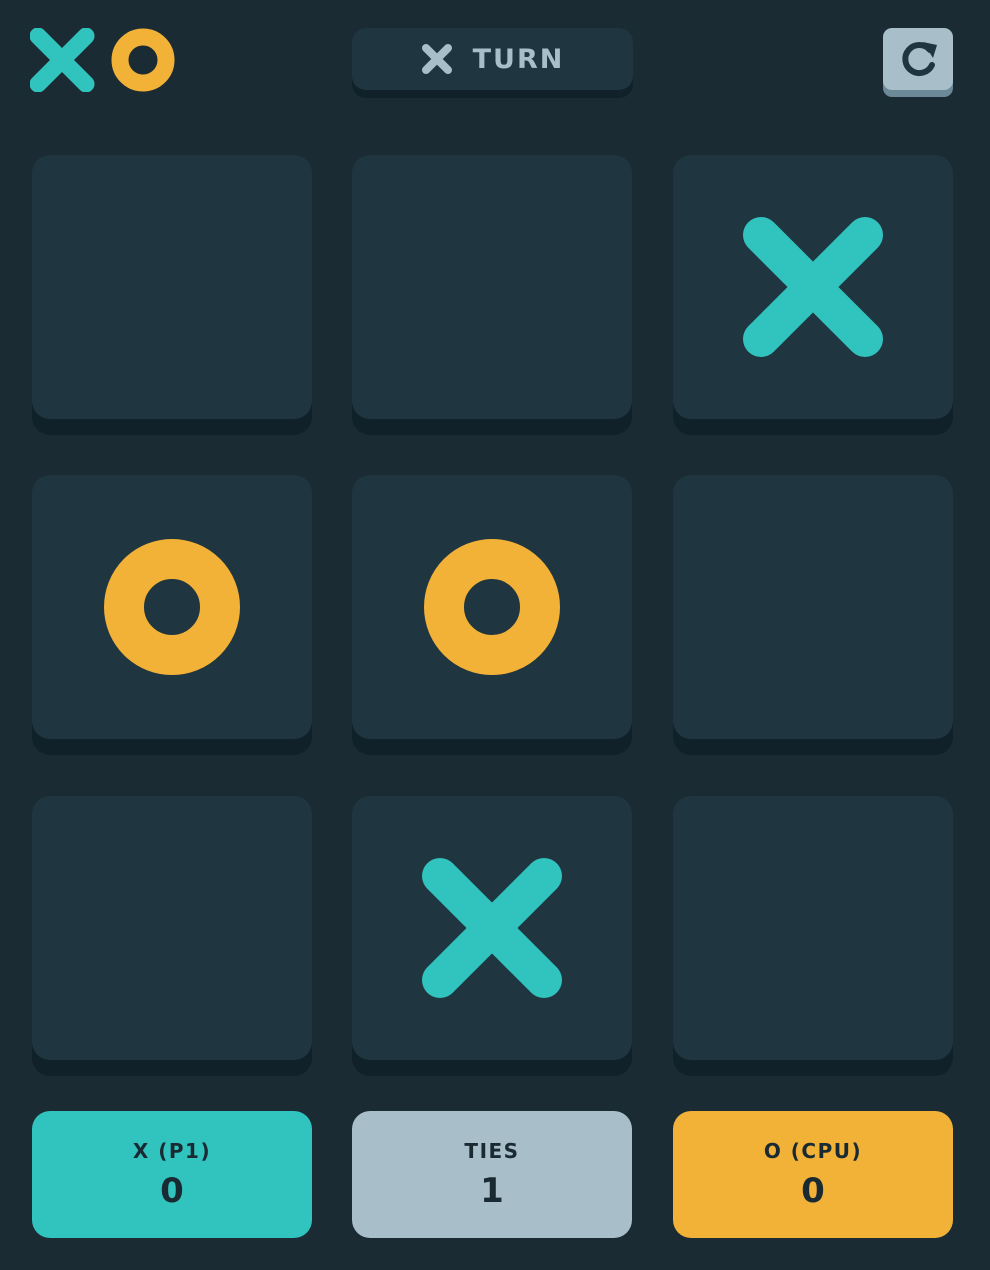  What do you see at coordinates (172, 1190) in the screenshot?
I see `score-value-x: 0` at bounding box center [172, 1190].